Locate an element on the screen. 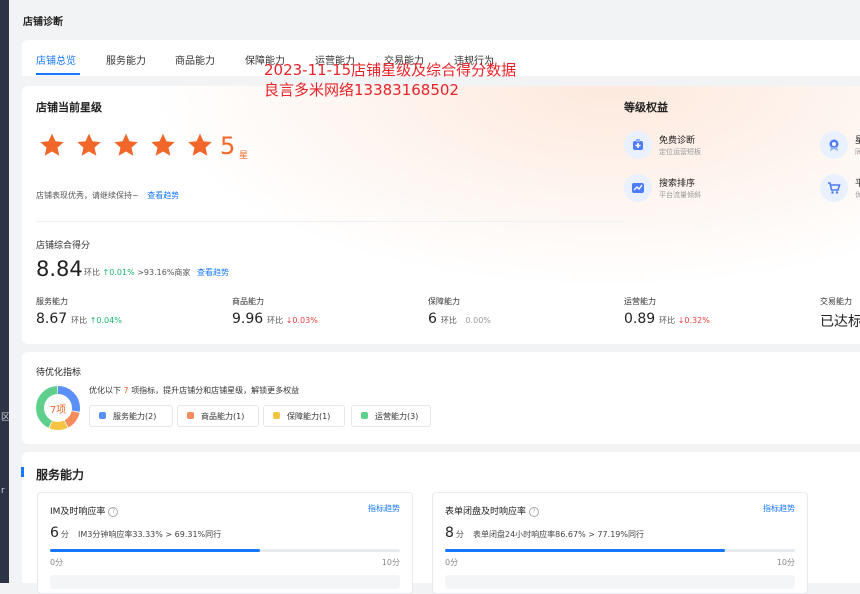 This screenshot has width=860, height=594. ratio-value: 0.01% is located at coordinates (122, 272).